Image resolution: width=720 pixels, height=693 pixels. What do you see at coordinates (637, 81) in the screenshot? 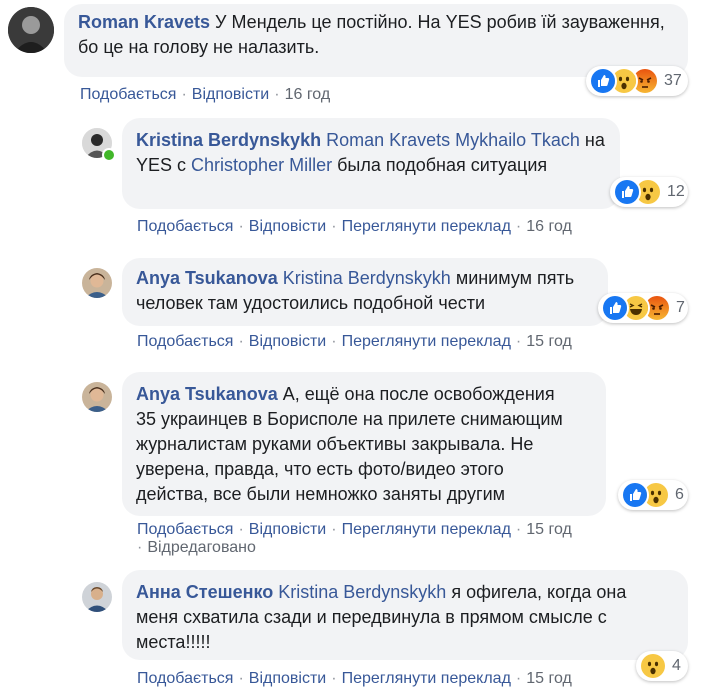
I see `reactions-summary: 37` at bounding box center [637, 81].